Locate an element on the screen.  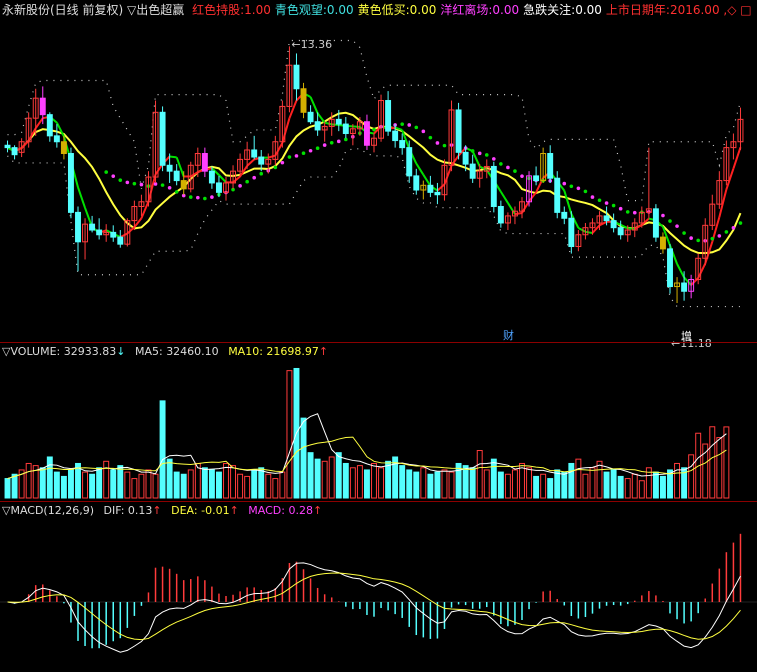
stock-name: 永新股份(日线 前复权) is located at coordinates (62, 10).